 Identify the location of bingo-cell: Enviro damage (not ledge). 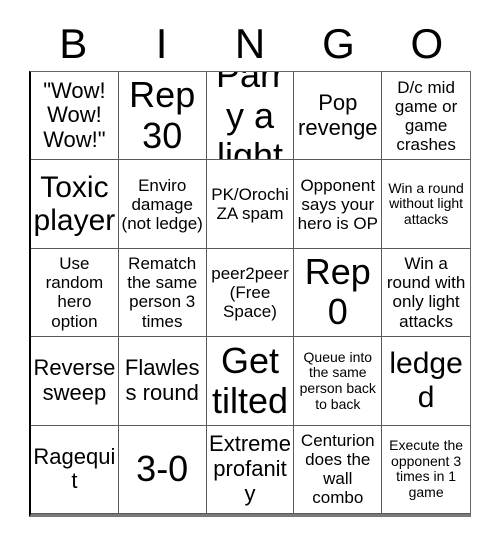
(162, 204).